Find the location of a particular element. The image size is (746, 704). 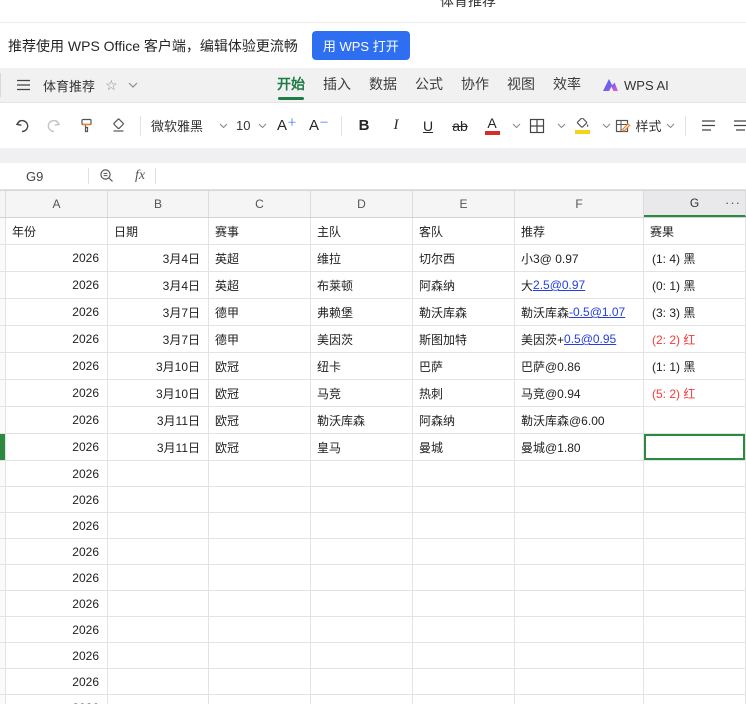

cell-result: (3: 3) 黑 is located at coordinates (695, 312).